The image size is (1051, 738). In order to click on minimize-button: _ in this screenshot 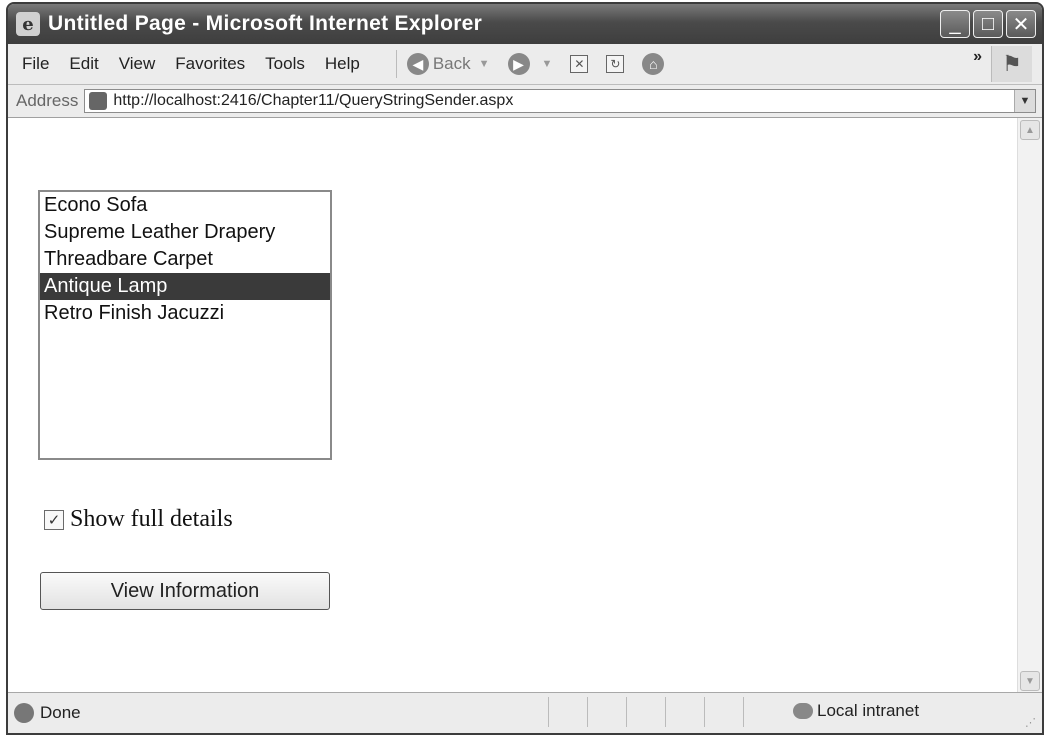, I will do `click(955, 24)`.